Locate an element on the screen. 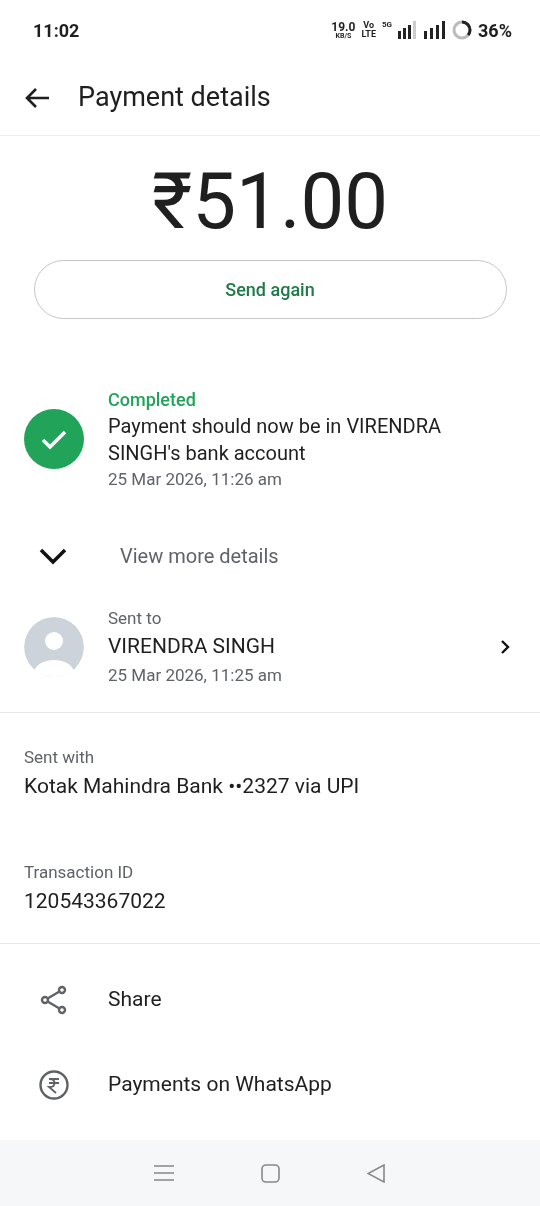 The width and height of the screenshot is (540, 1206). recipient-name: VIRENDRA SINGH is located at coordinates (192, 646).